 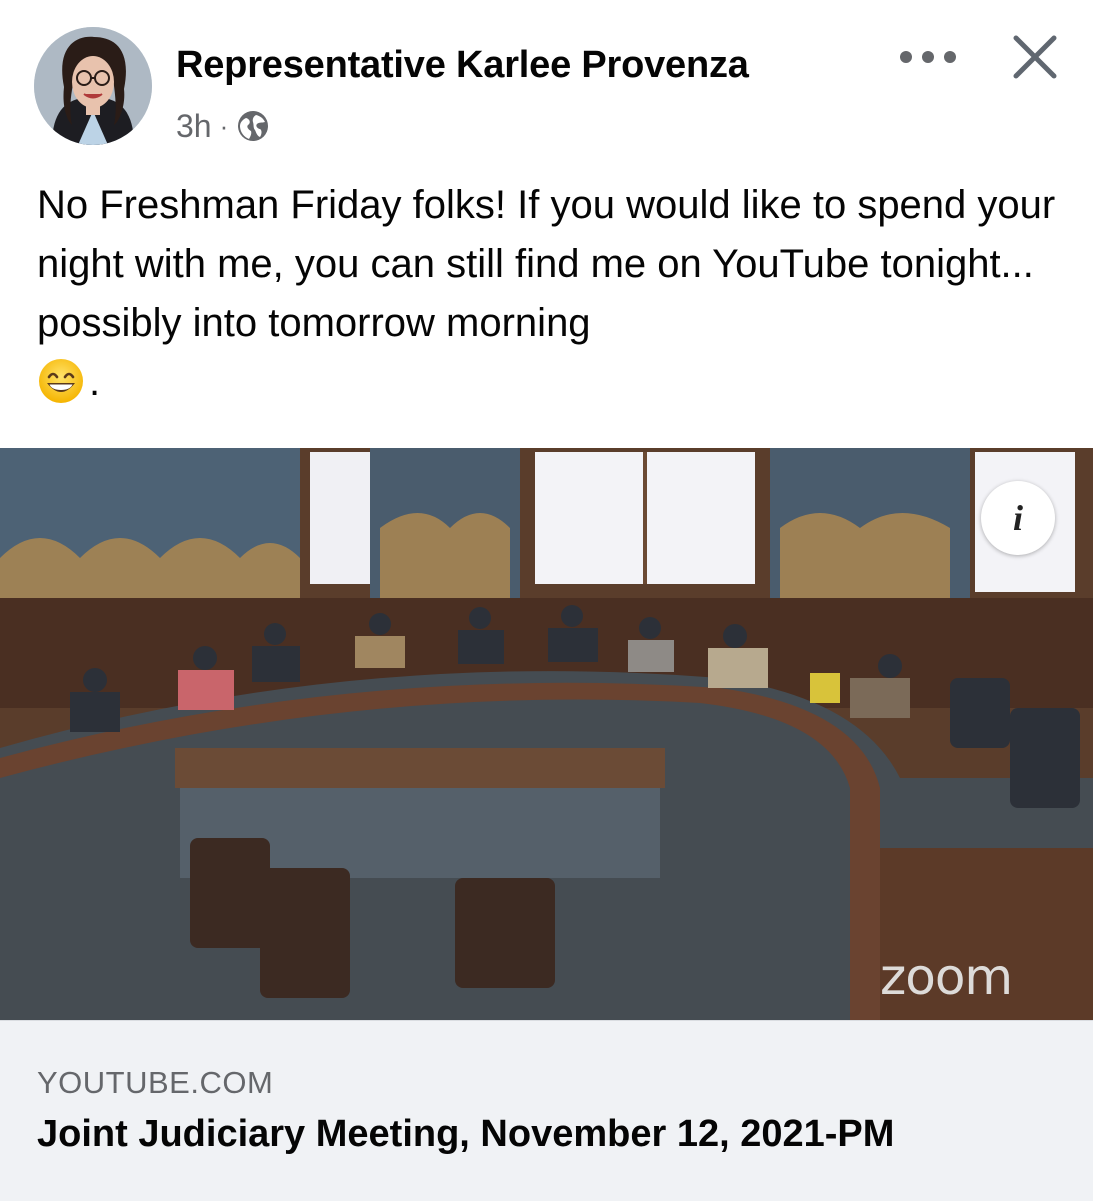 I want to click on post-header: Representative Karlee Provenza 3h ·, so click(x=546, y=75).